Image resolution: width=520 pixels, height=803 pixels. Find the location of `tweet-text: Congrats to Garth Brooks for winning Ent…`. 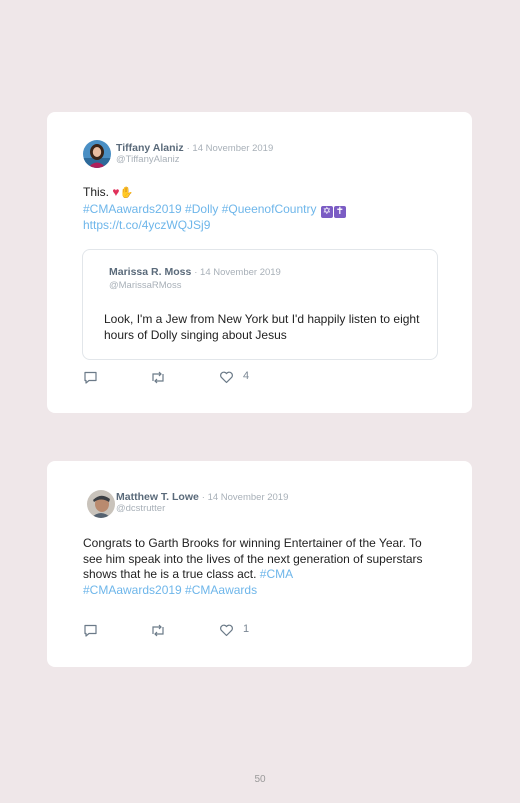

tweet-text: Congrats to Garth Brooks for winning Ent… is located at coordinates (263, 567).